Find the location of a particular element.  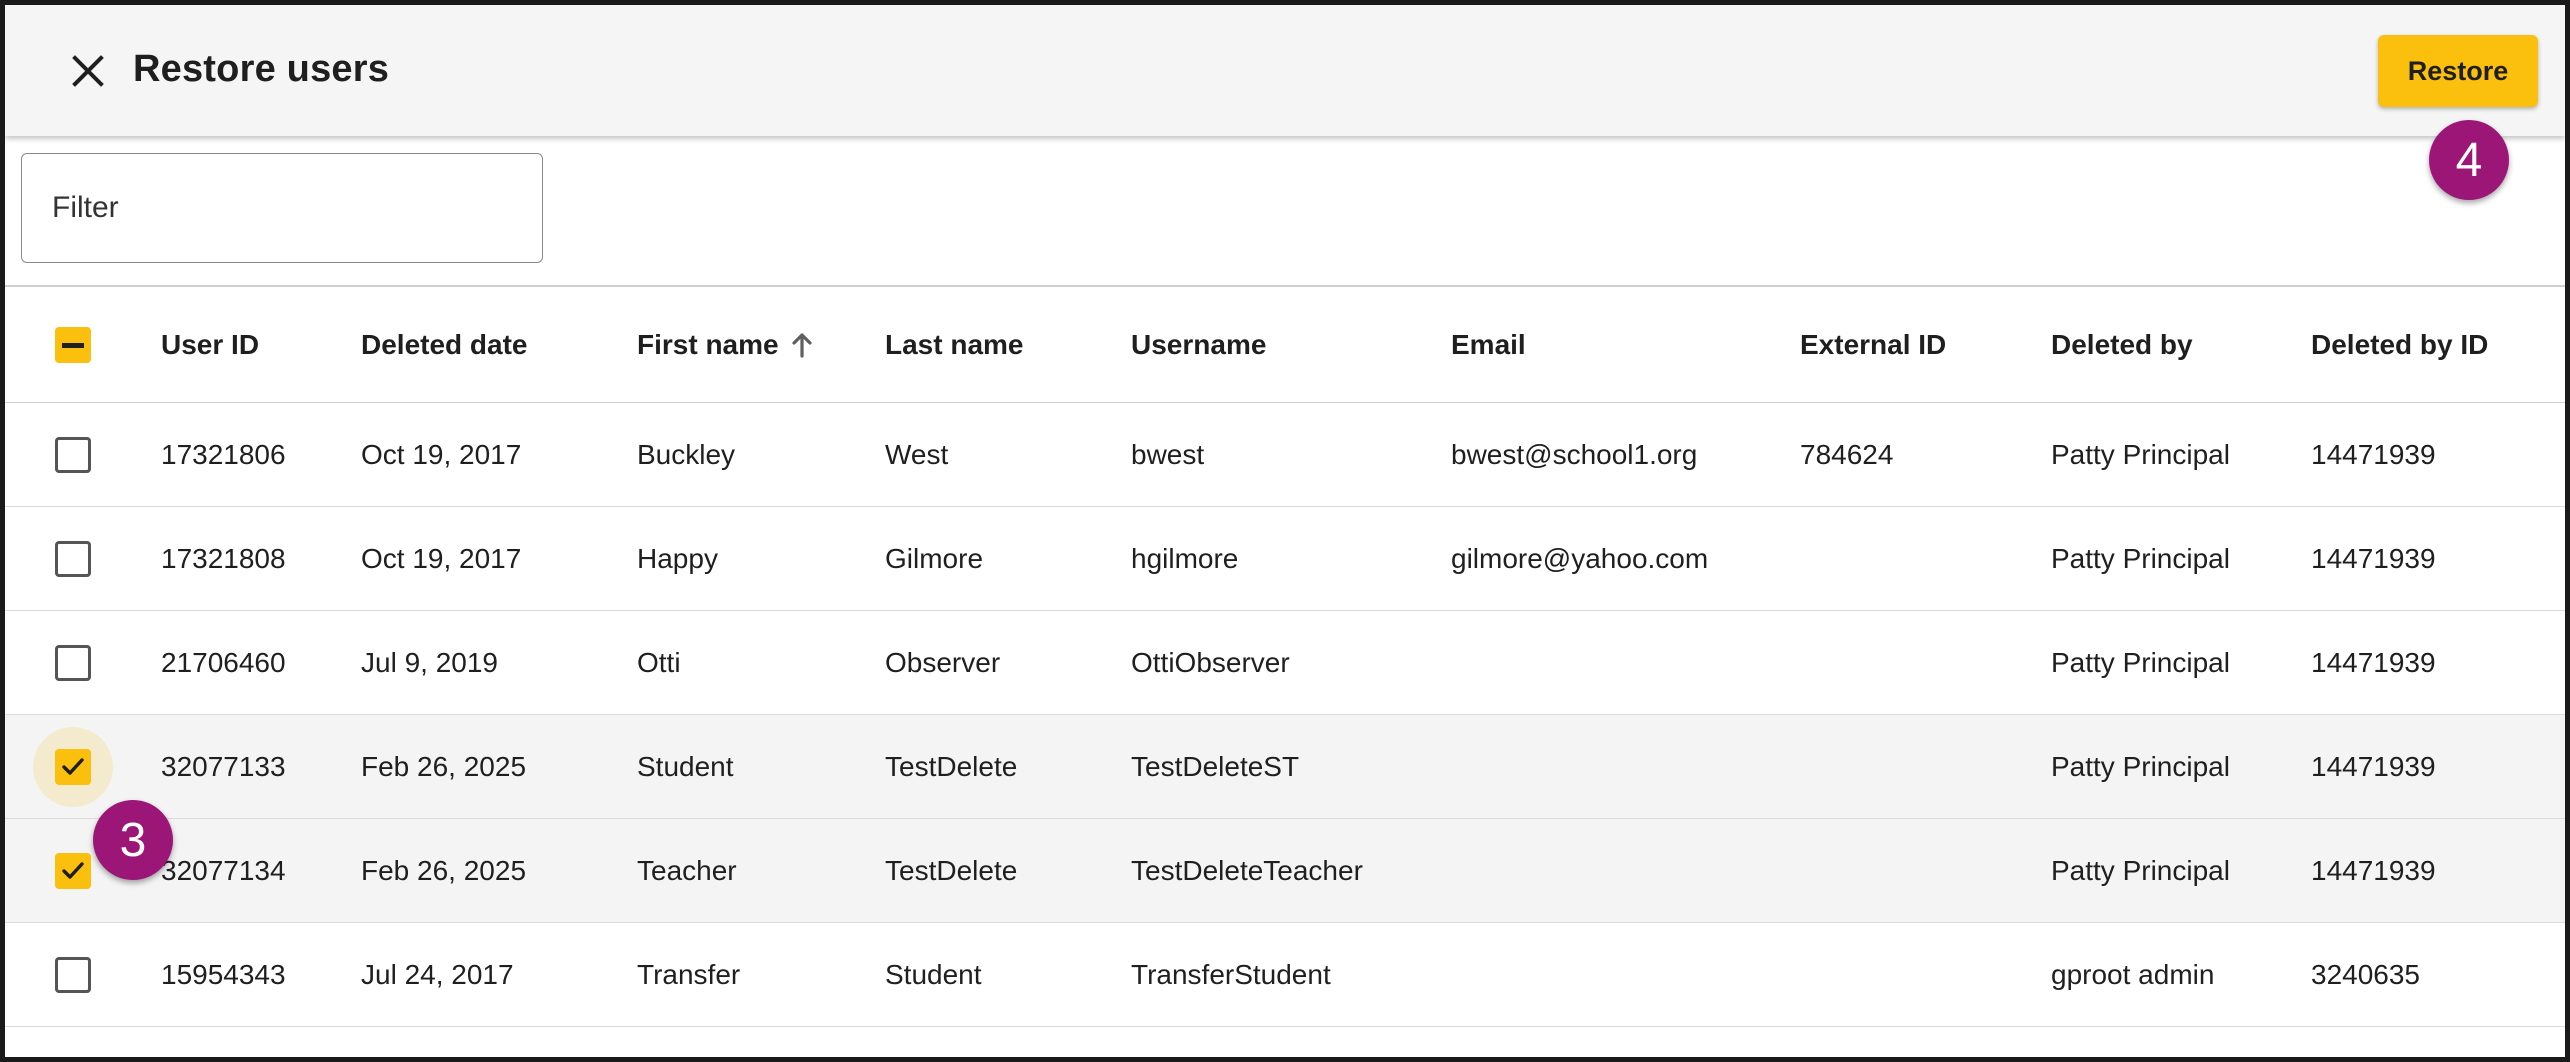

deleted-by-id-cell: 3240635 is located at coordinates (2366, 974).